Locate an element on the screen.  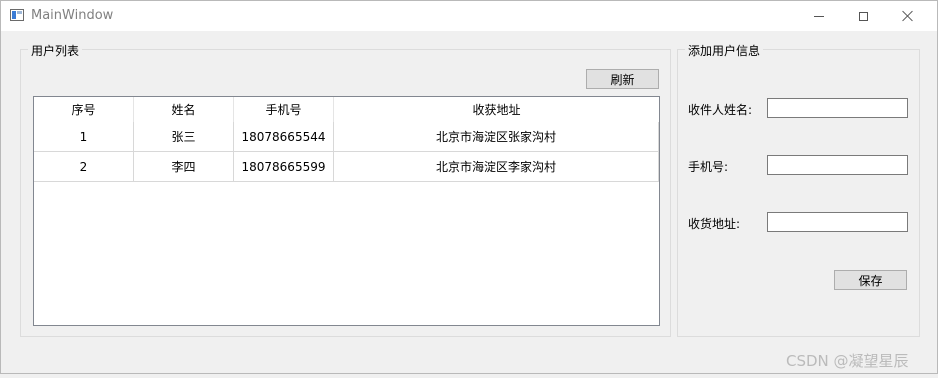
minimize-button is located at coordinates (819, 16).